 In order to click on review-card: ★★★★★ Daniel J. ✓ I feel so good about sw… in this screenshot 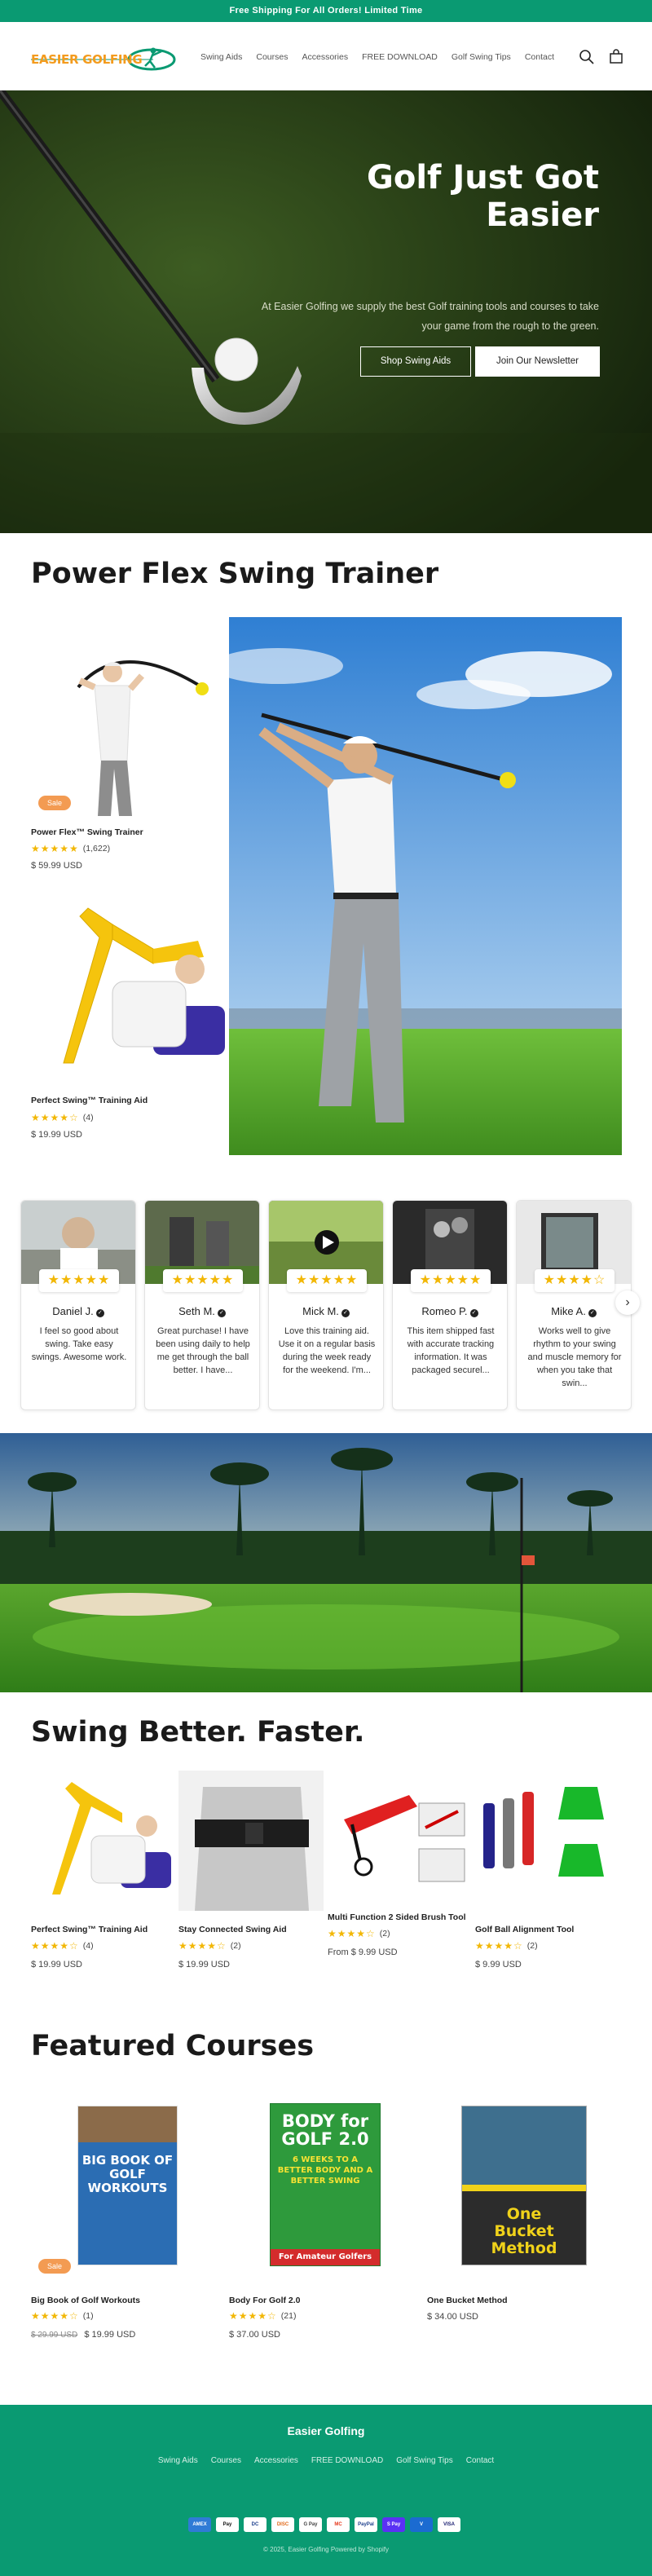, I will do `click(78, 1305)`.